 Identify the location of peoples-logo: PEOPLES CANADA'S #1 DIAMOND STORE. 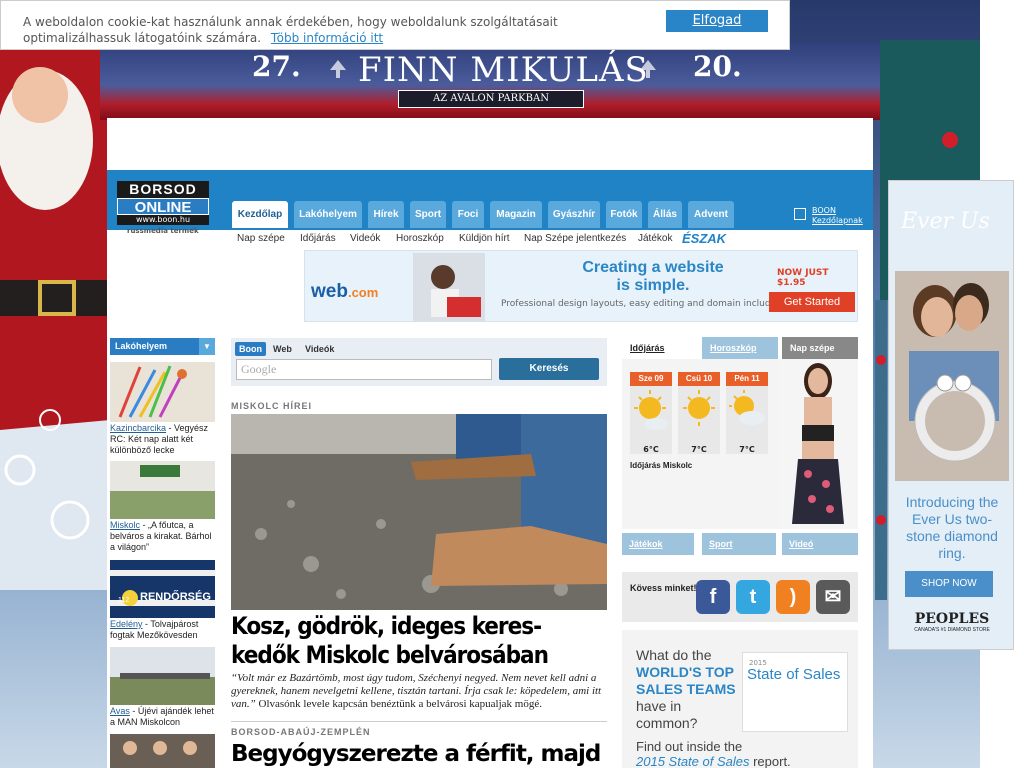
(952, 622).